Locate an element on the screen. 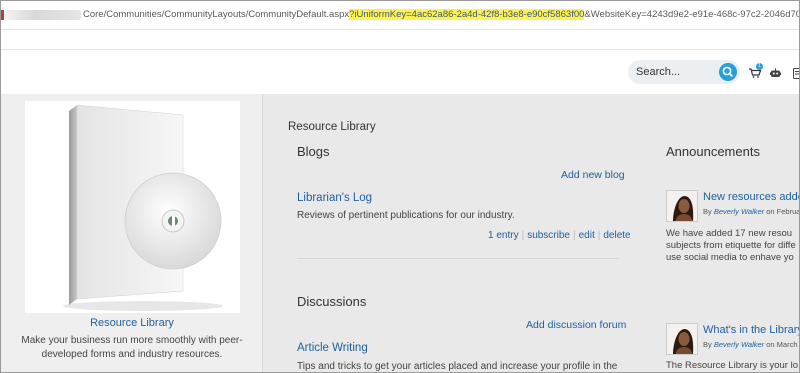 Image resolution: width=800 pixels, height=373 pixels. announcement-title-link: What's in the Library is located at coordinates (751, 330).